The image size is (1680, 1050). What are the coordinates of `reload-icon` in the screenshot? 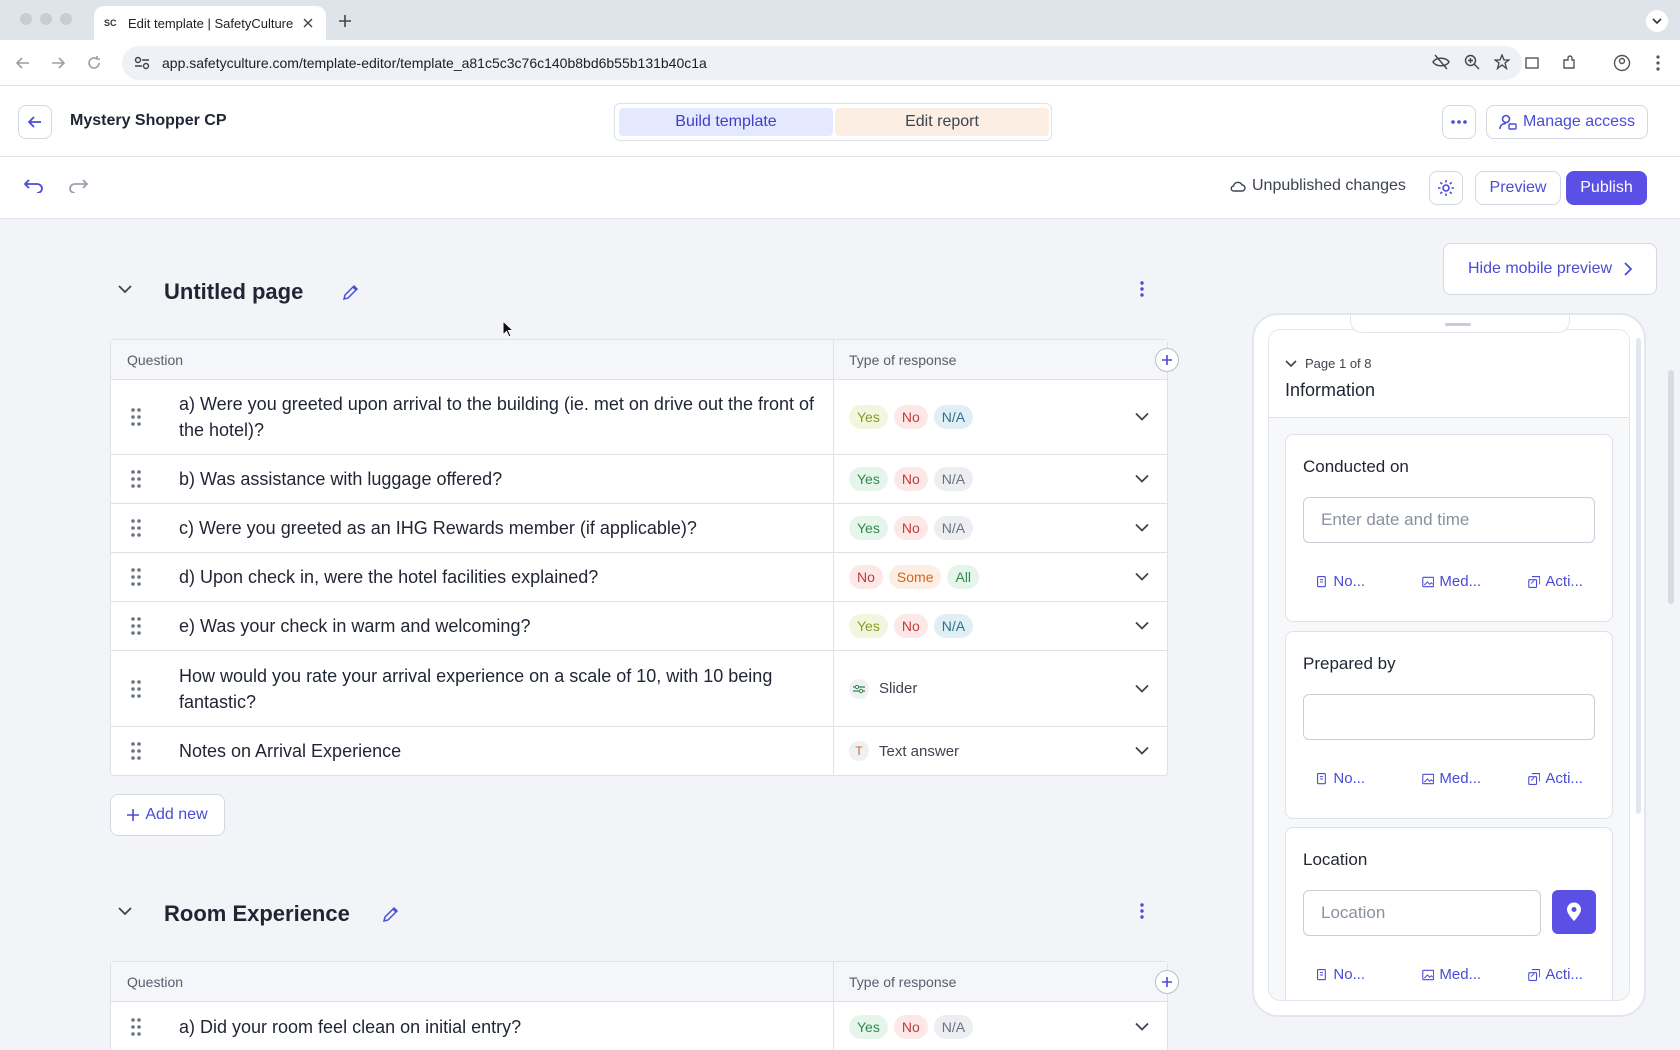 It's located at (94, 63).